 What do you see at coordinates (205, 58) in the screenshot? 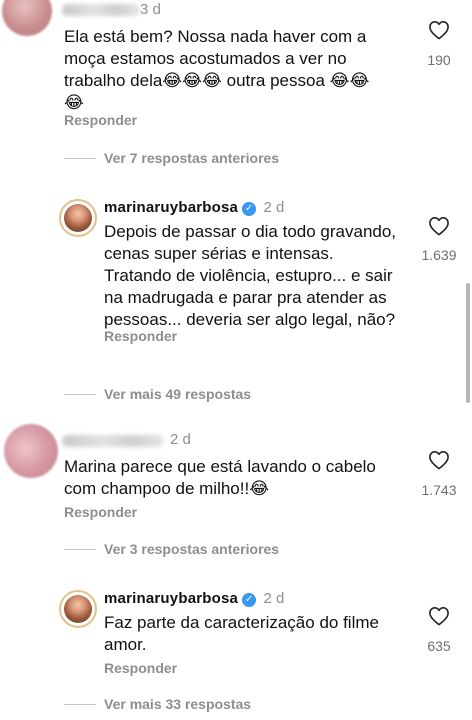
I see `comment-line: moça estamos acostumados a ver no` at bounding box center [205, 58].